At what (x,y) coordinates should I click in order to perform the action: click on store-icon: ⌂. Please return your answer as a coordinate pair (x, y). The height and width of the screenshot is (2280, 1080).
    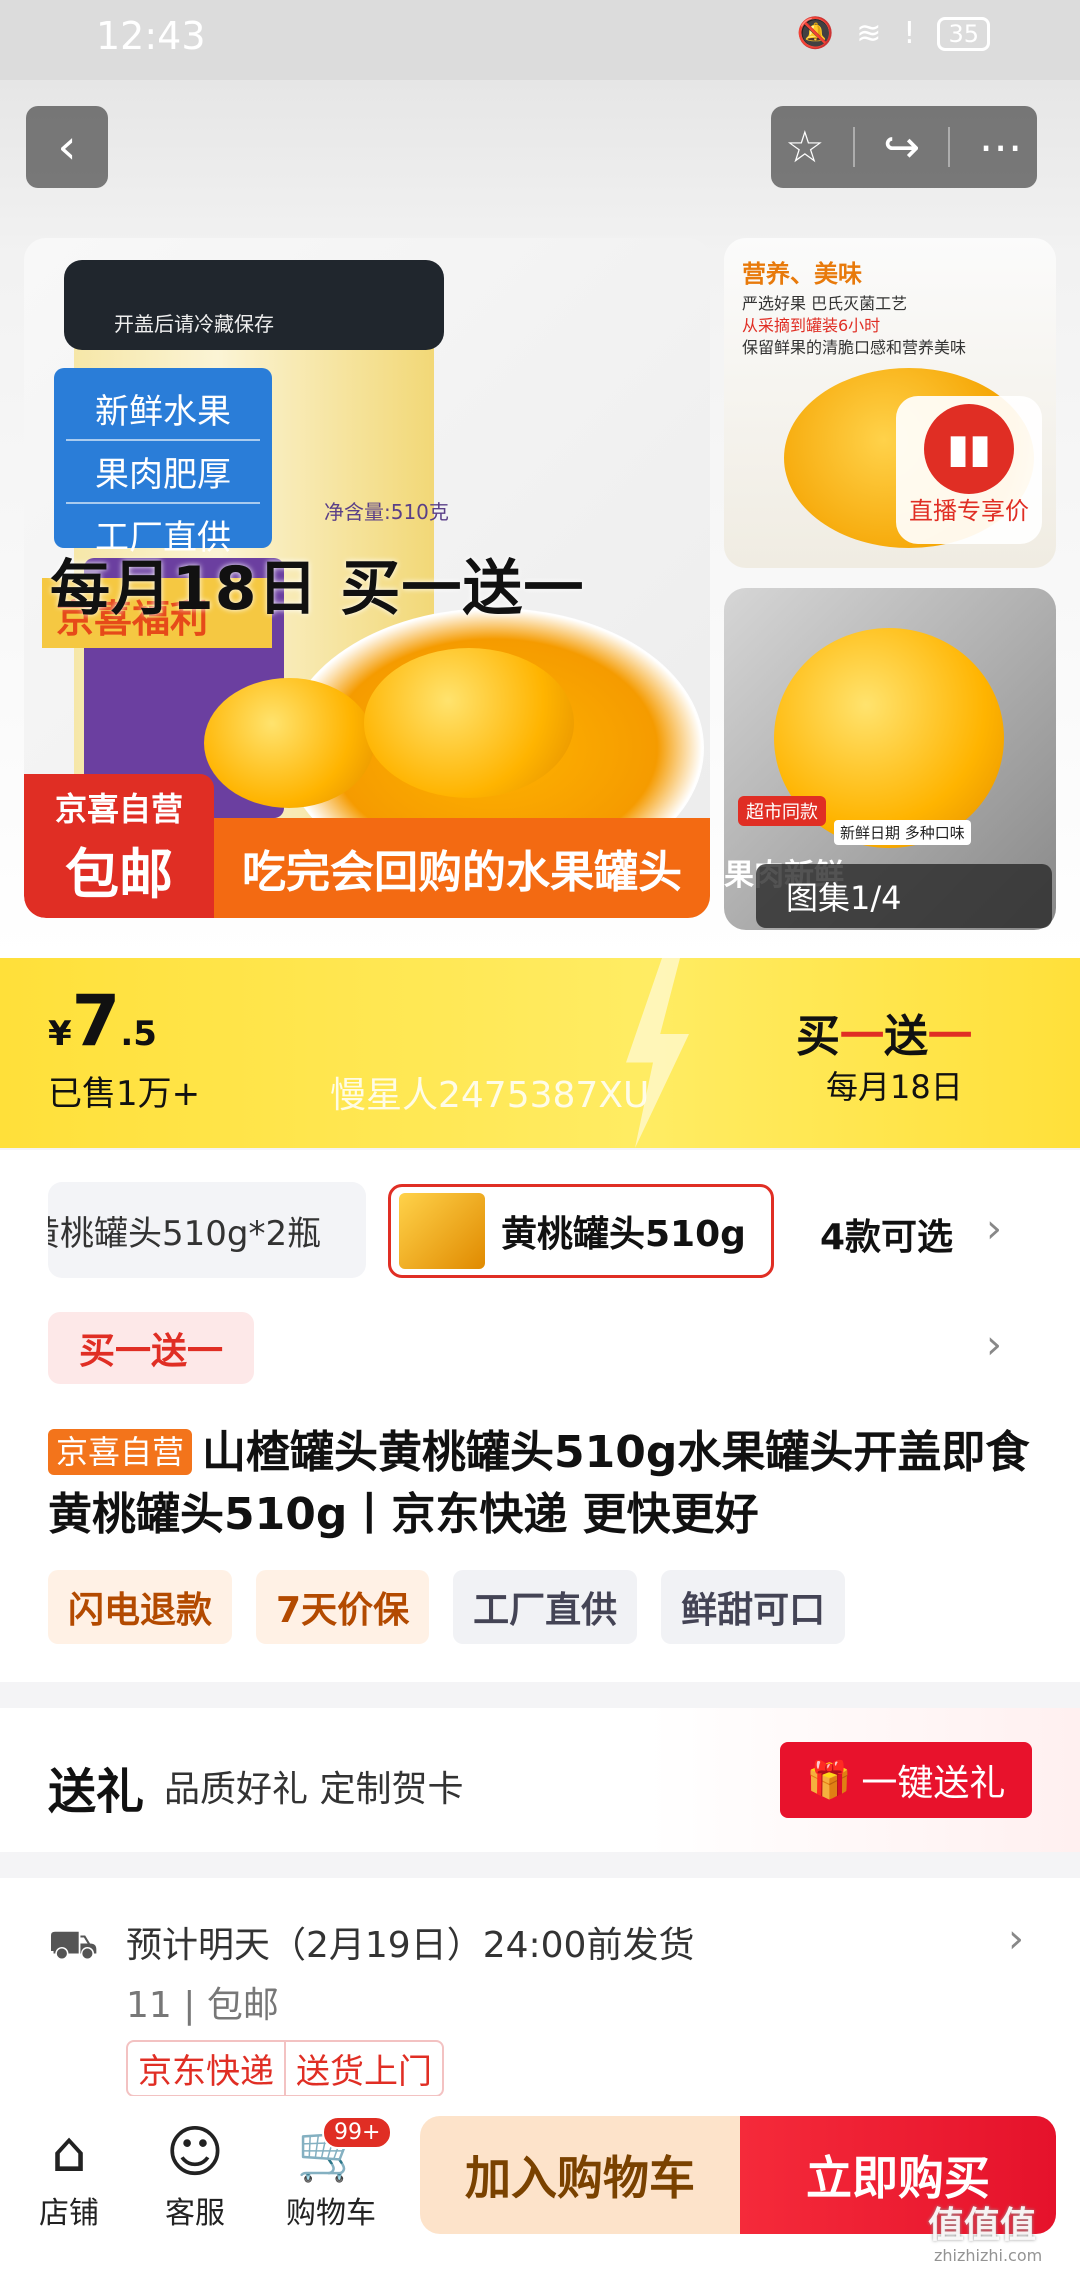
    Looking at the image, I should click on (69, 2152).